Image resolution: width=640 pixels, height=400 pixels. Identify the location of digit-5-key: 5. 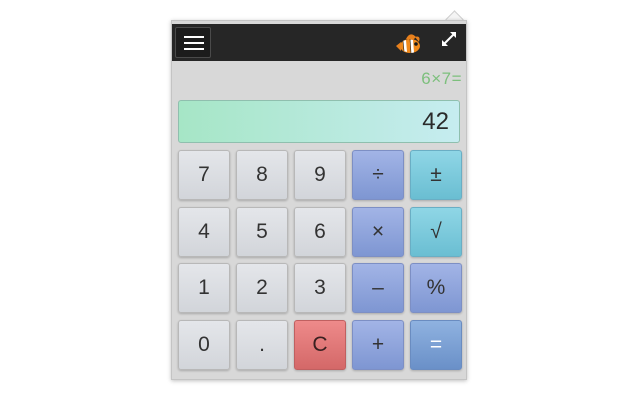
(262, 231).